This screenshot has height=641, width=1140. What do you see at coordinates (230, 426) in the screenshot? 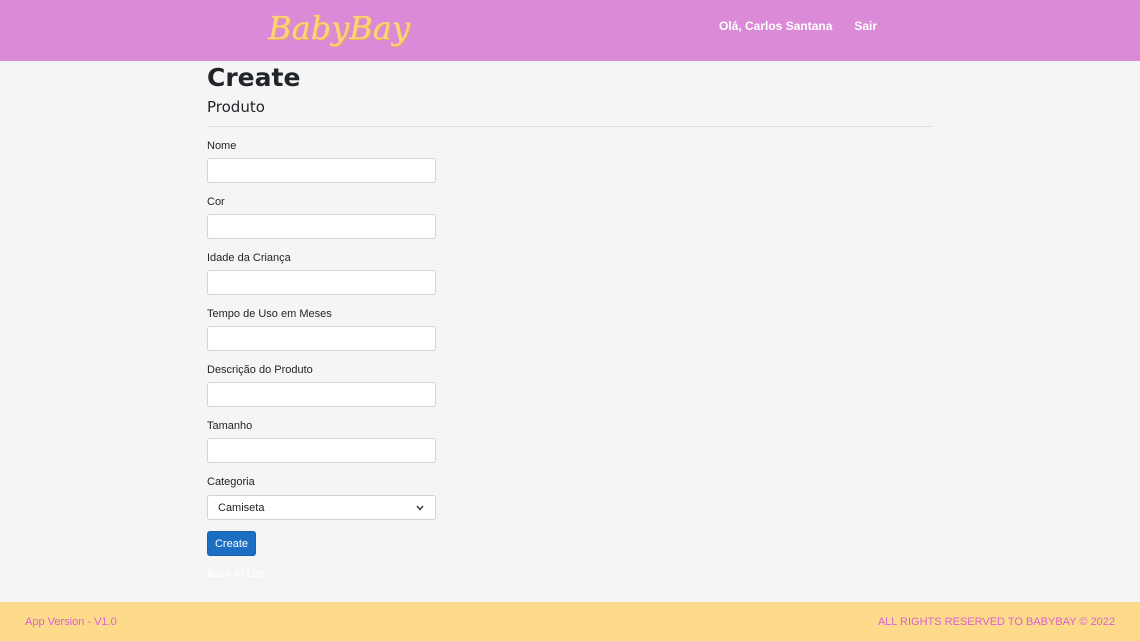
I see `tamanho-label: Tamanho` at bounding box center [230, 426].